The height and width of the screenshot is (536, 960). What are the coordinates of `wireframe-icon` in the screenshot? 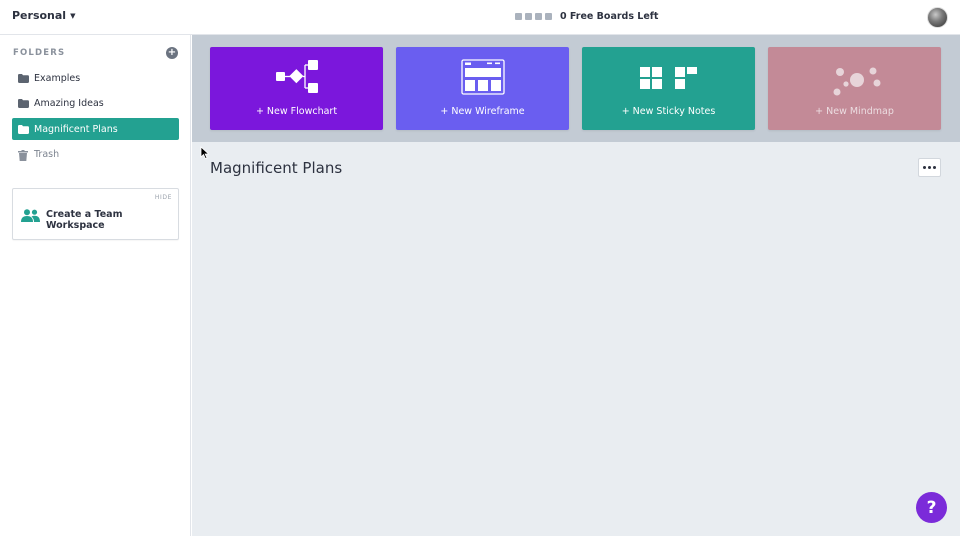 It's located at (482, 77).